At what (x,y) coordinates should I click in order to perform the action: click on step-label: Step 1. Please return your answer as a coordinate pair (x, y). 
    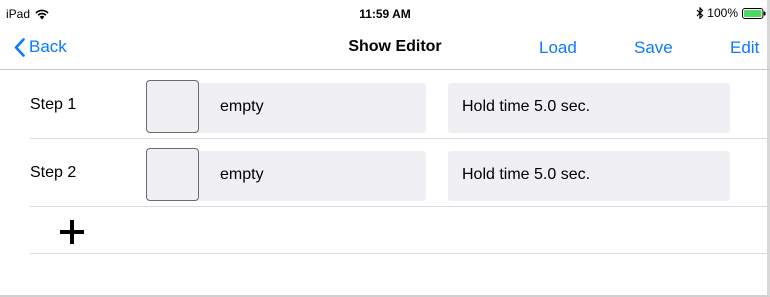
    Looking at the image, I should click on (53, 104).